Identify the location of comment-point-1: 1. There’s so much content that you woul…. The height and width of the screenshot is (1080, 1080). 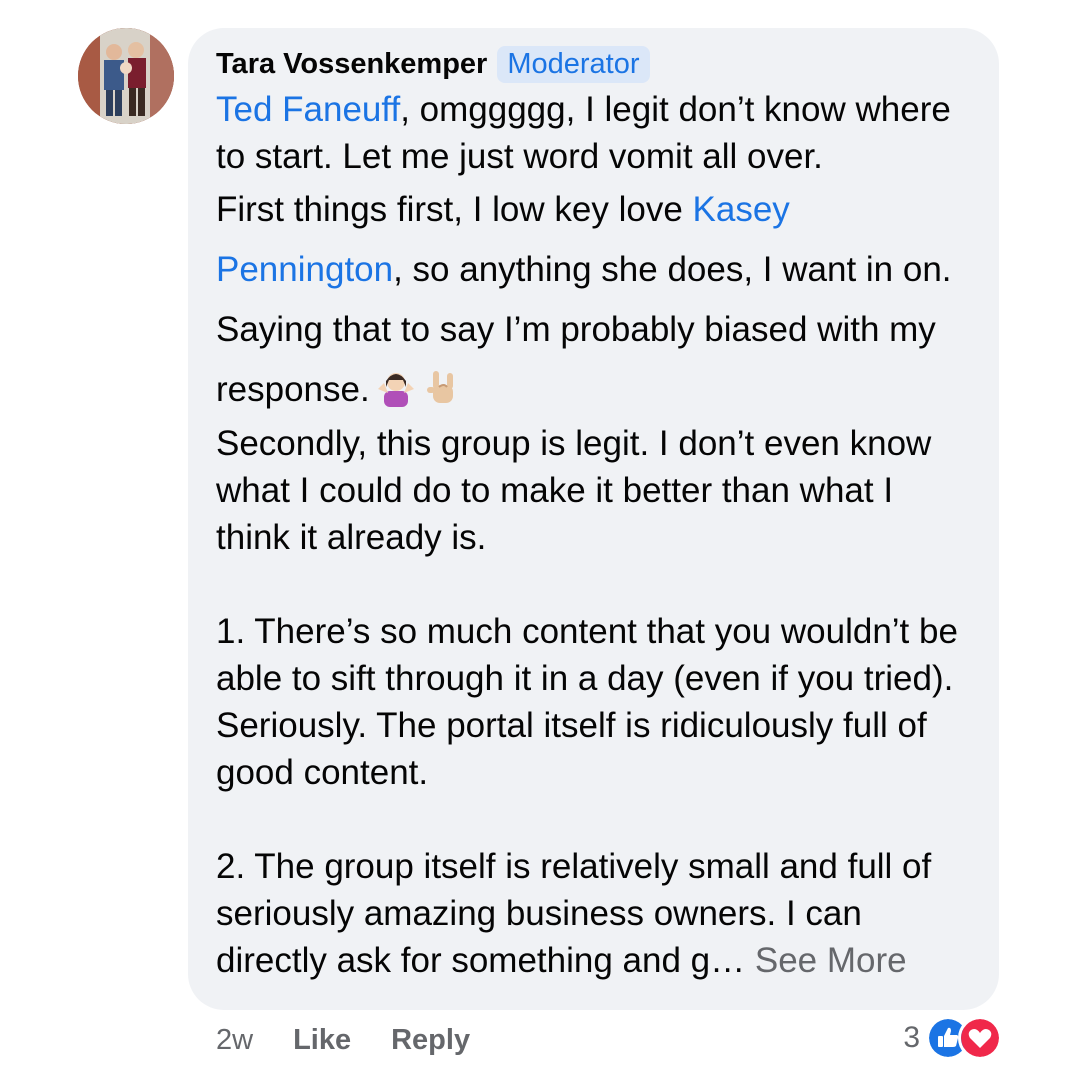
(587, 702).